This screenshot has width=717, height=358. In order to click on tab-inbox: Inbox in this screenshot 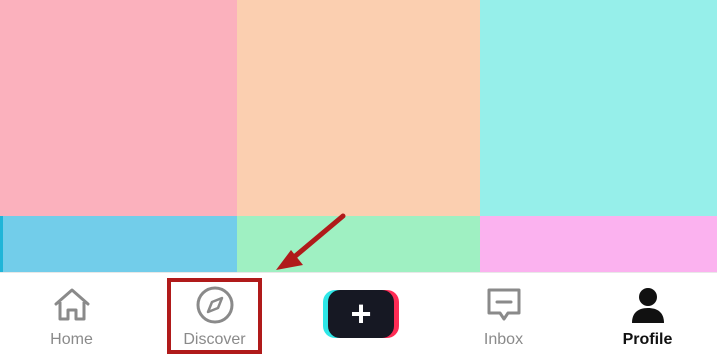, I will do `click(503, 315)`.